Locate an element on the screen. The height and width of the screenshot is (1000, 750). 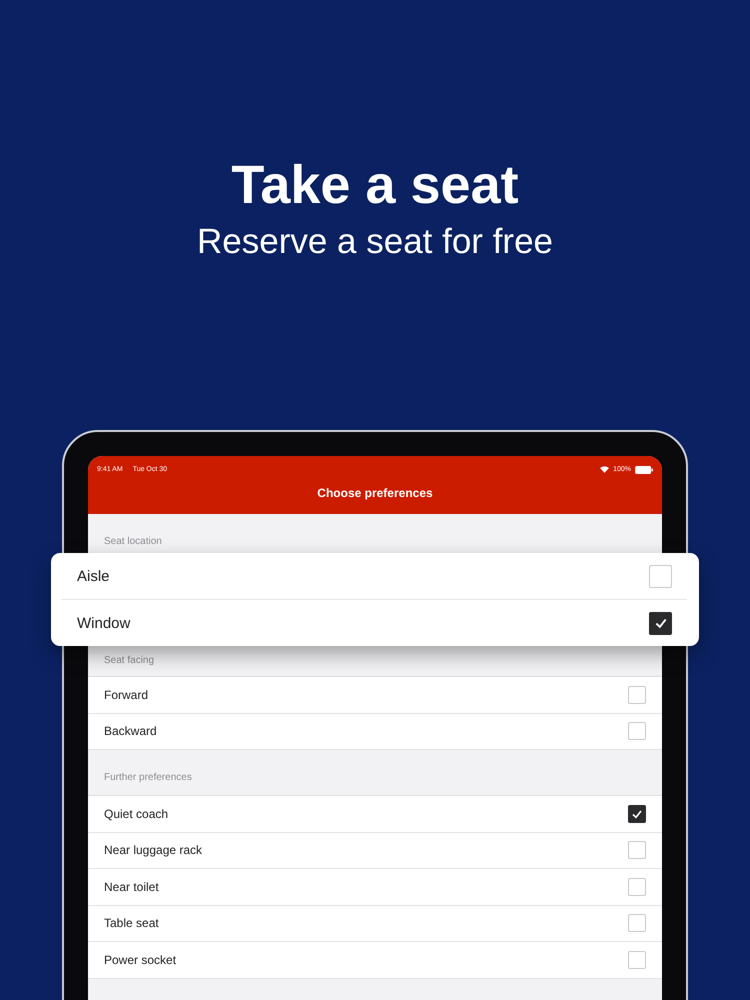
option-row: Table seat is located at coordinates (375, 924).